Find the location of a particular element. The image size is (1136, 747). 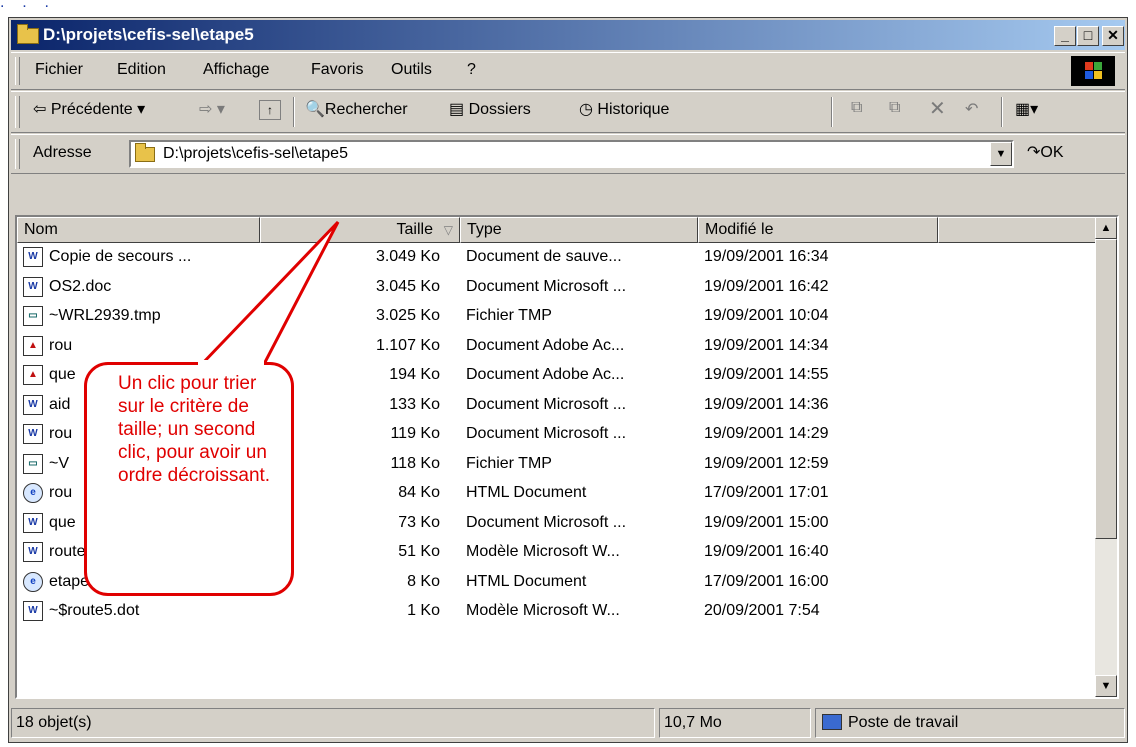

callout-pointer-shape is located at coordinates (268, 295).